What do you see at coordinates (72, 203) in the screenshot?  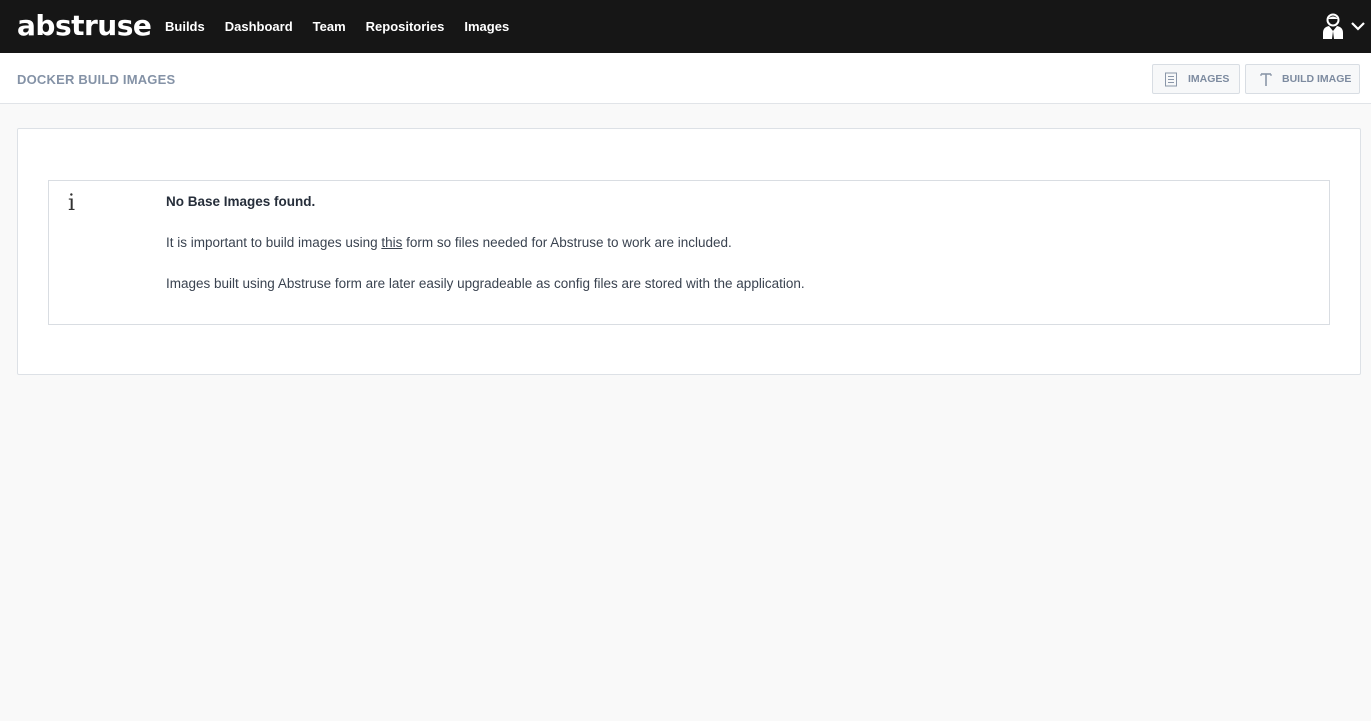 I see `info-icon: i` at bounding box center [72, 203].